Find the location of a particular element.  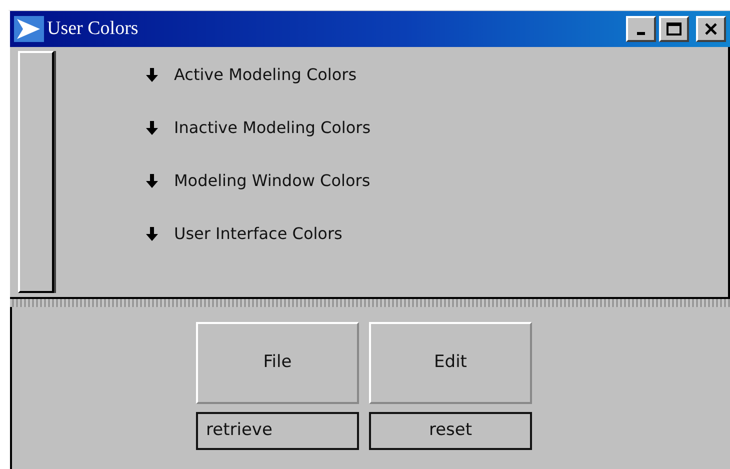

close-icon is located at coordinates (711, 29).